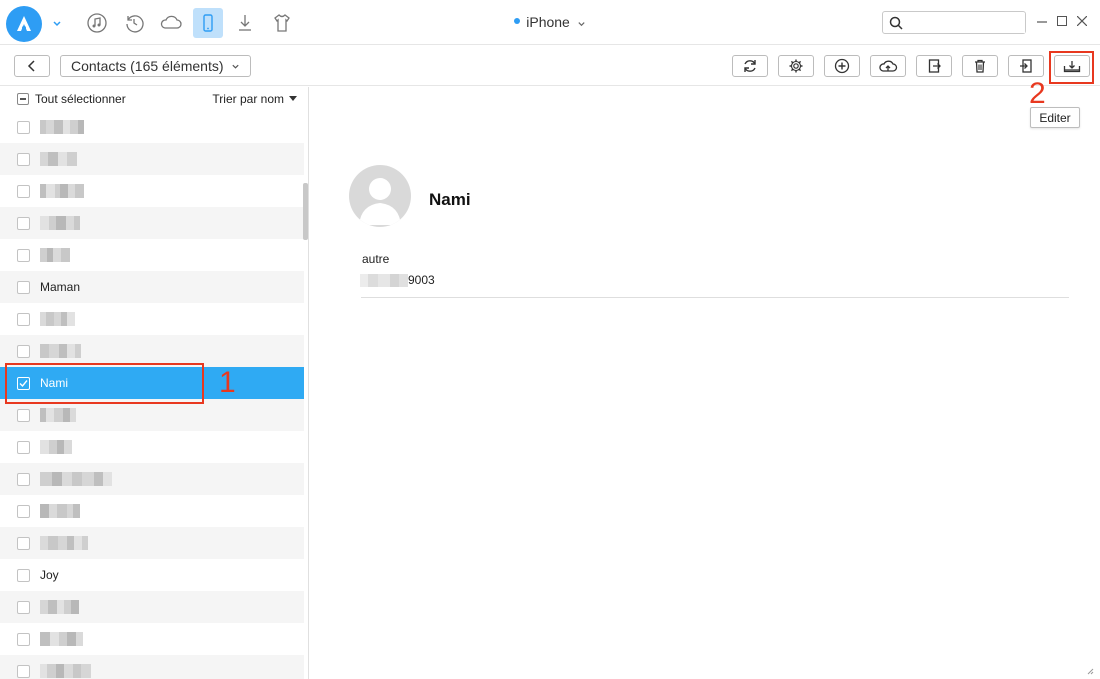 The width and height of the screenshot is (1100, 679). Describe the element at coordinates (248, 99) in the screenshot. I see `sort-label: Trier par nom` at that location.